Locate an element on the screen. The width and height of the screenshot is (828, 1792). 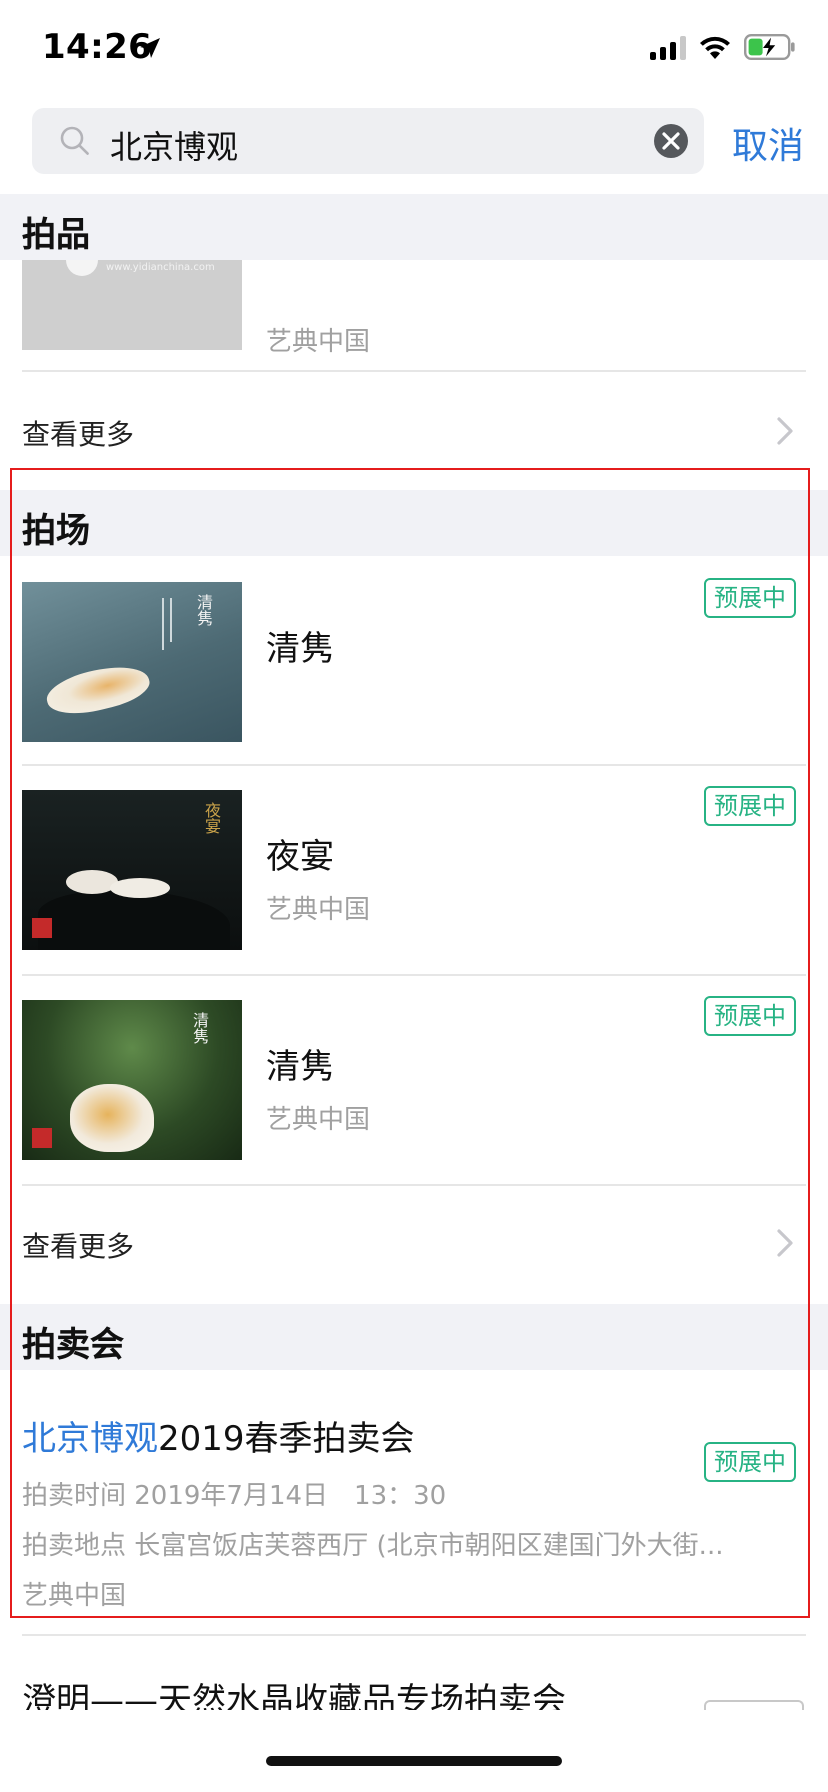
clear-search-button is located at coordinates (671, 141).